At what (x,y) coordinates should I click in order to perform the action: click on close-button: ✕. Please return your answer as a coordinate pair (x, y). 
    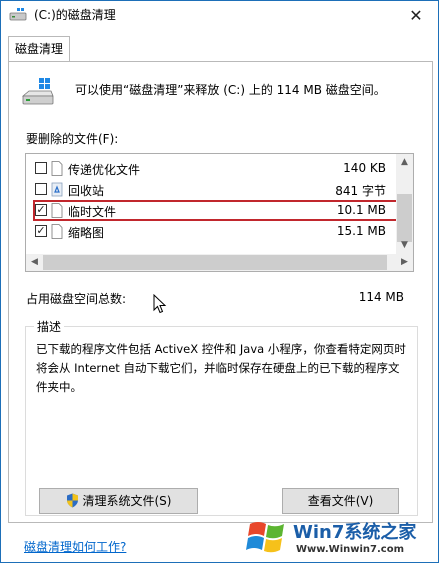
    Looking at the image, I should click on (416, 15).